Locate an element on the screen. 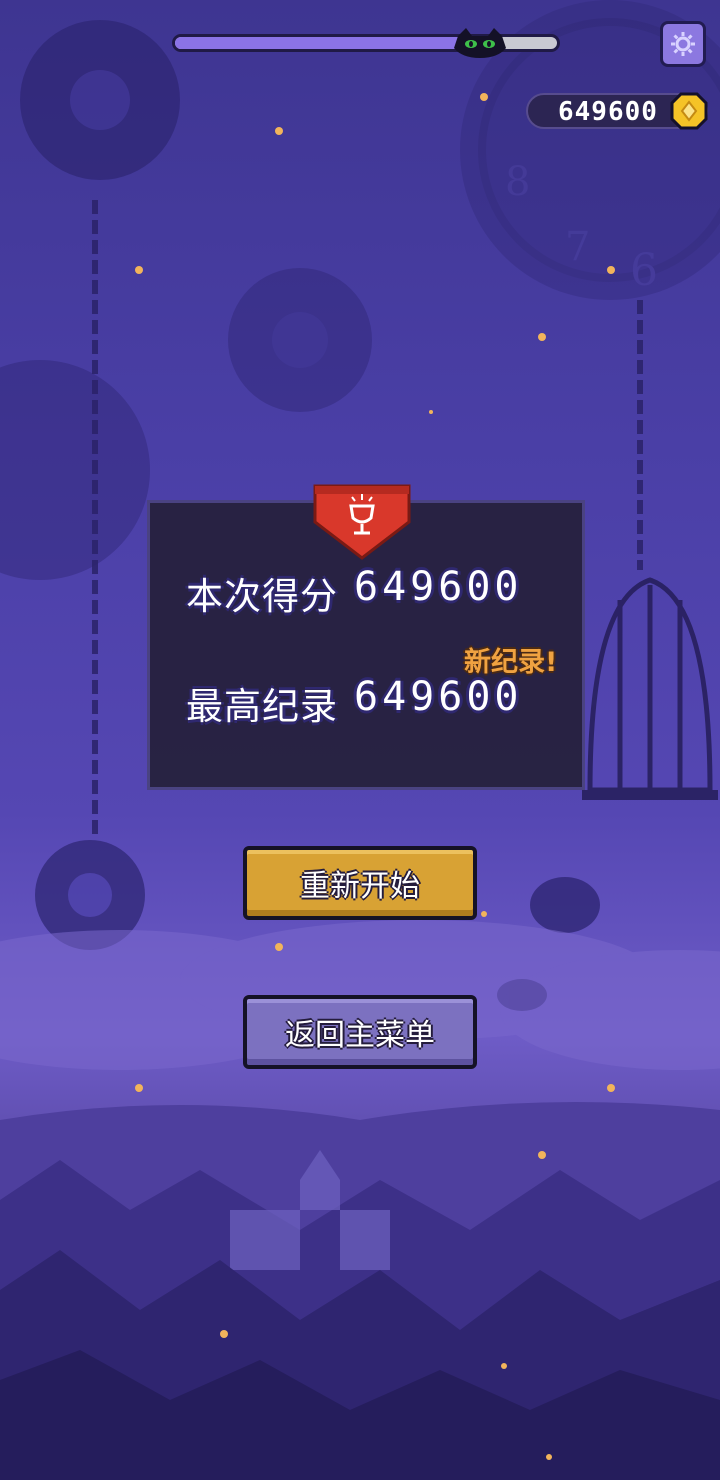  svg-text: 7 is located at coordinates (577, 247).